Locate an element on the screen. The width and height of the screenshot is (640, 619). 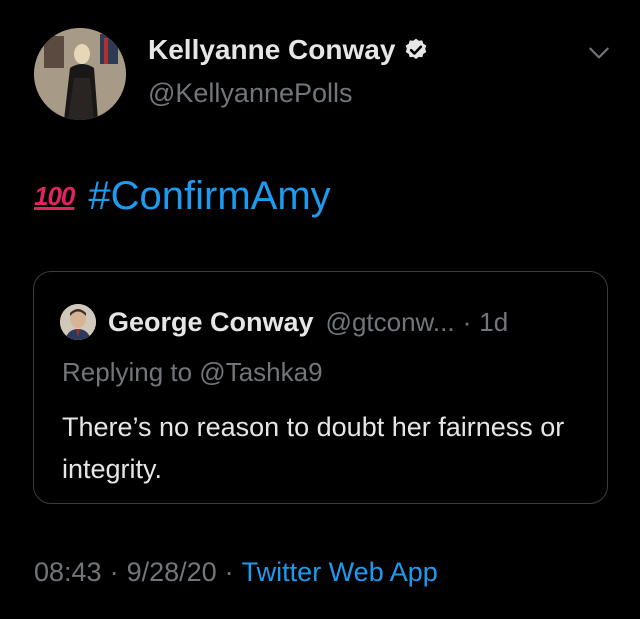
author-avatar is located at coordinates (80, 74).